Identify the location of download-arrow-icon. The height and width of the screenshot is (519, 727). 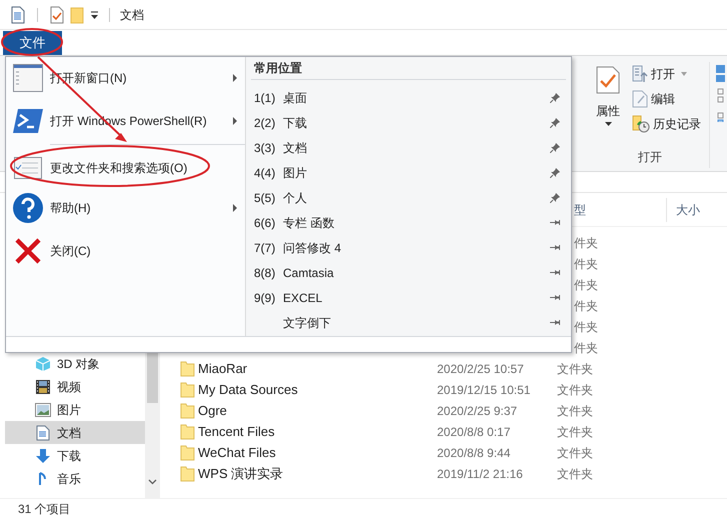
(43, 456).